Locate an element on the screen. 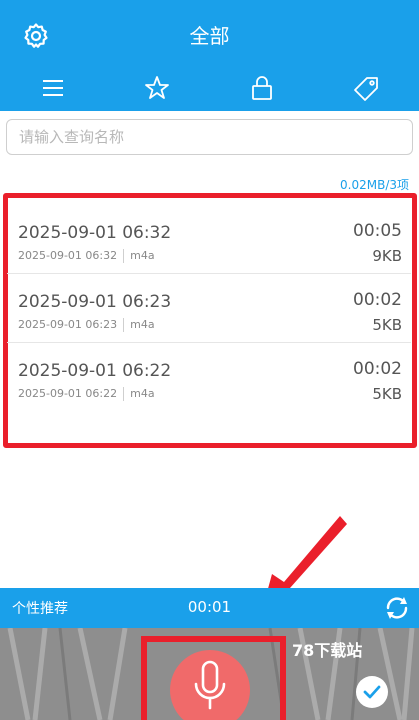  recording-size: 9KB is located at coordinates (387, 256).